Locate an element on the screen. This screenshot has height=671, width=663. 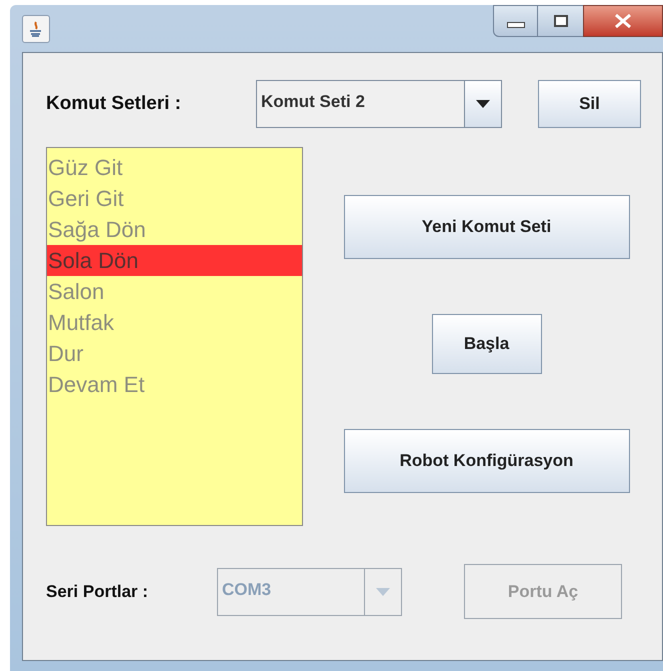
combo-value: COM3 is located at coordinates (246, 589).